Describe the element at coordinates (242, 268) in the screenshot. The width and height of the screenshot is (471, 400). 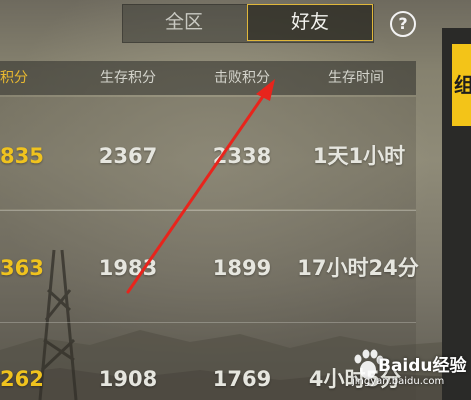
I see `row2-kill-score: 1899` at that location.